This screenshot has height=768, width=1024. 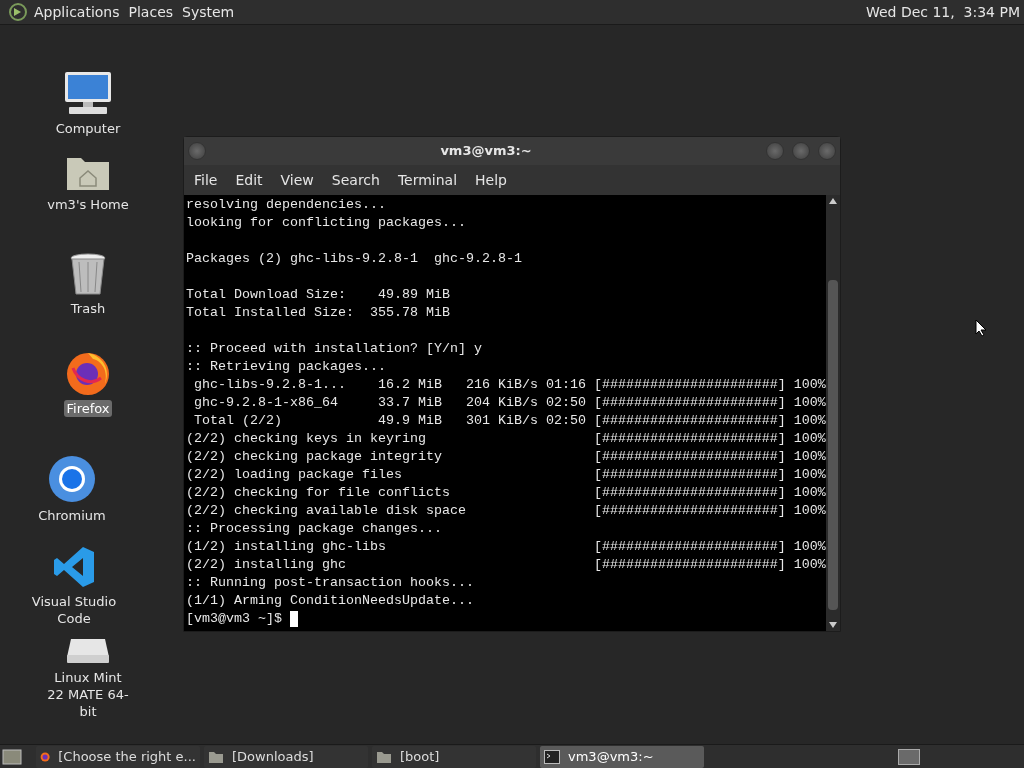 I want to click on menu-logo-icon, so click(x=18, y=12).